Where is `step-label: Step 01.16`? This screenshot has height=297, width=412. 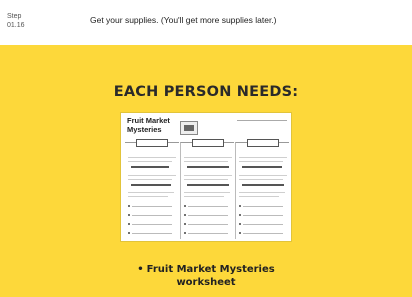 step-label: Step 01.16 is located at coordinates (16, 21).